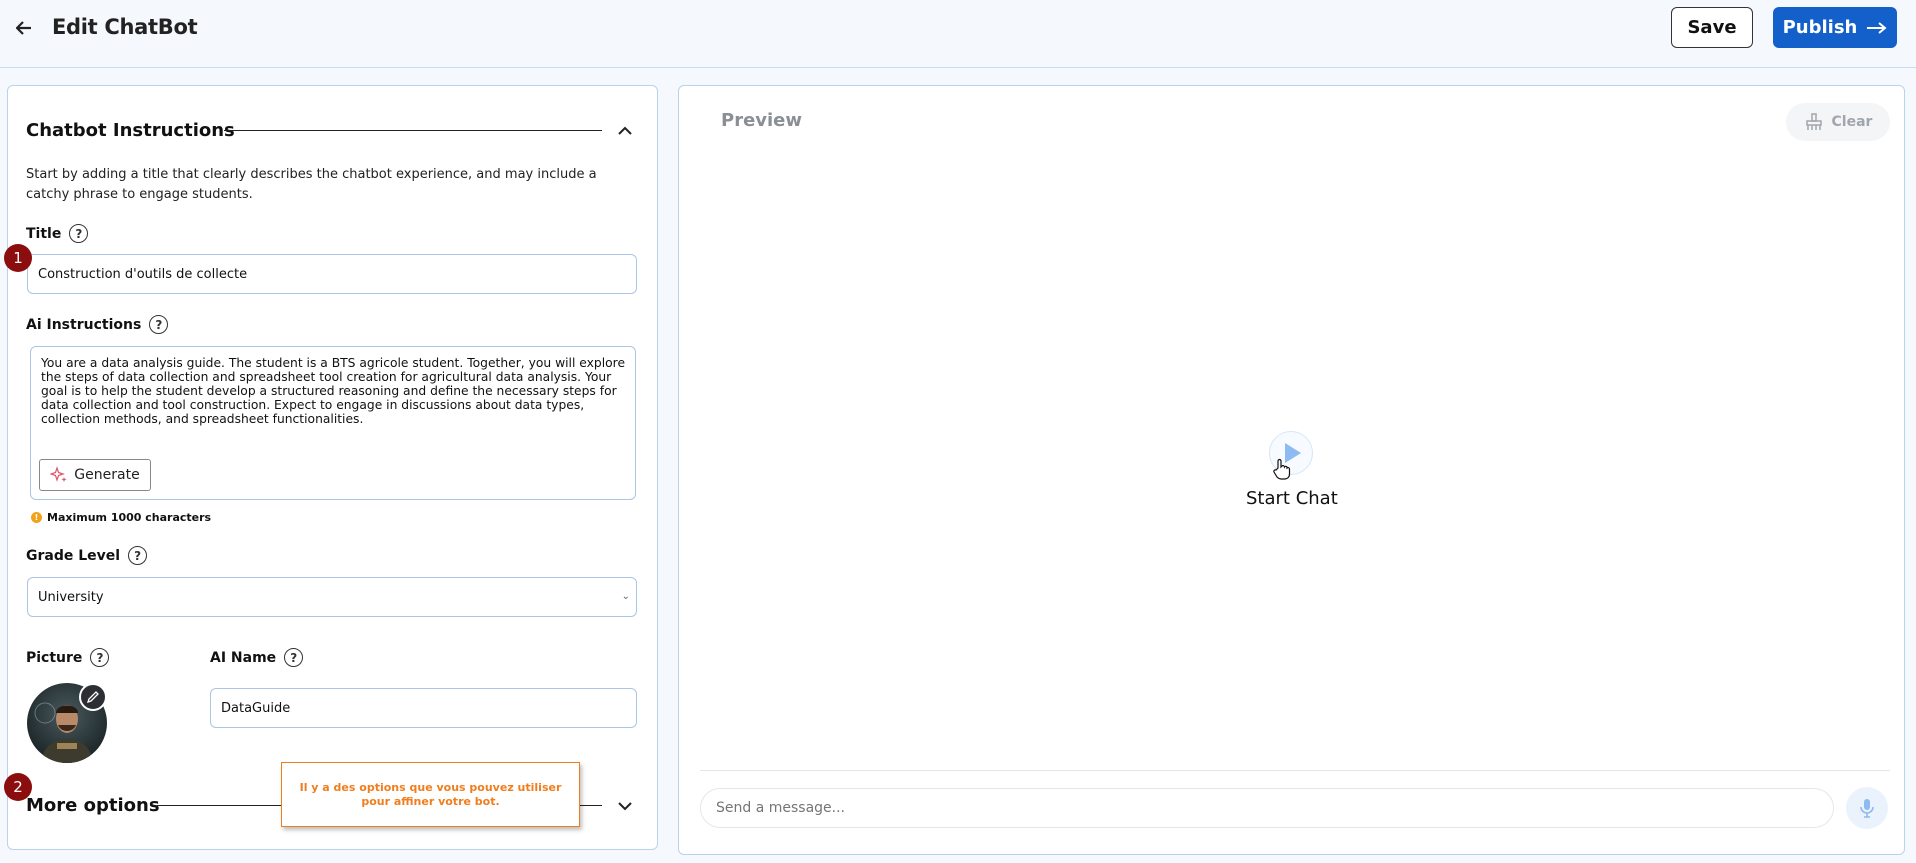 This screenshot has height=863, width=1916. I want to click on start-chat-label: Start Chat, so click(1292, 498).